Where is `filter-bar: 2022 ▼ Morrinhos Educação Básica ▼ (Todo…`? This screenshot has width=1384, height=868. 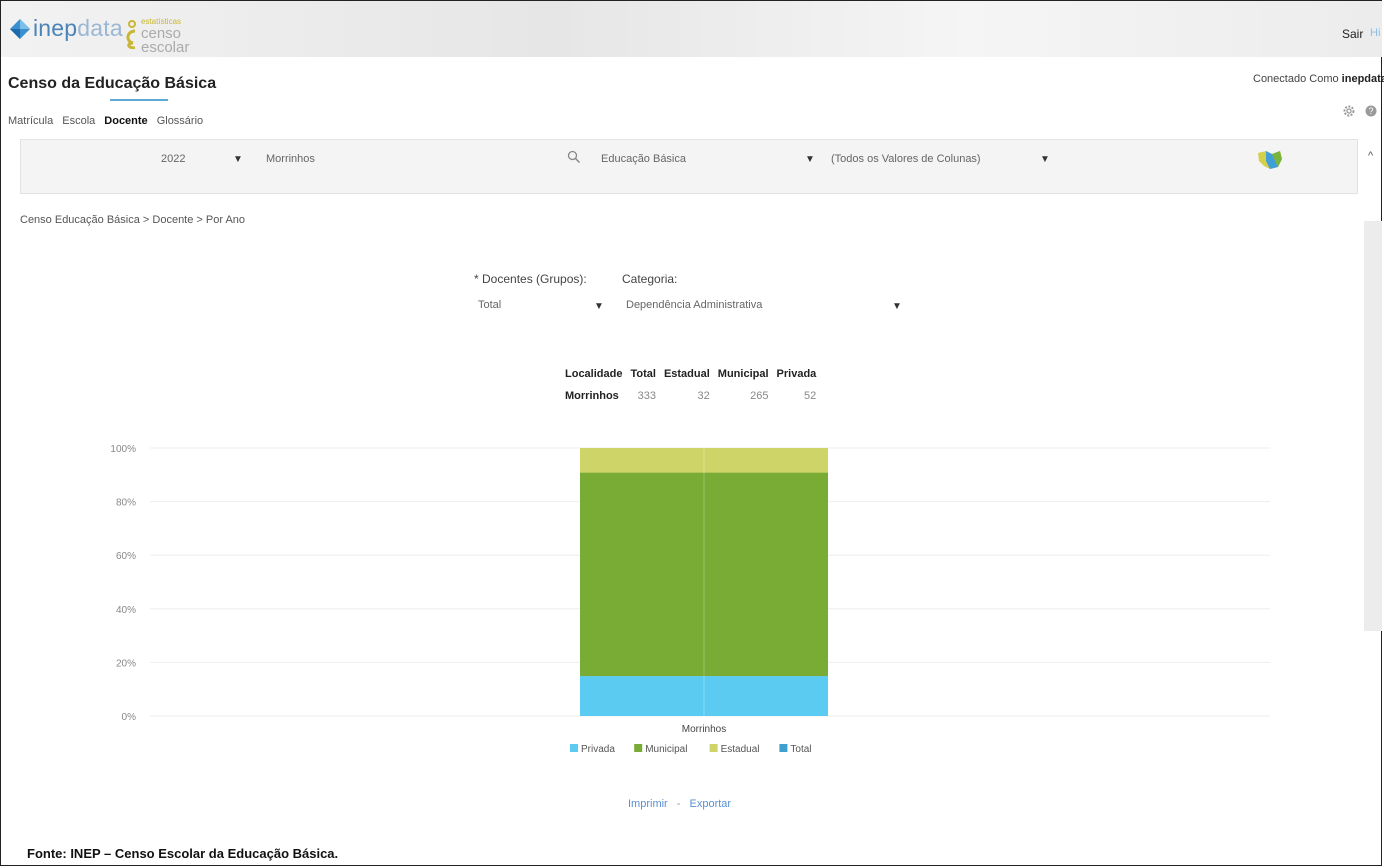 filter-bar: 2022 ▼ Morrinhos Educação Básica ▼ (Todo… is located at coordinates (696, 166).